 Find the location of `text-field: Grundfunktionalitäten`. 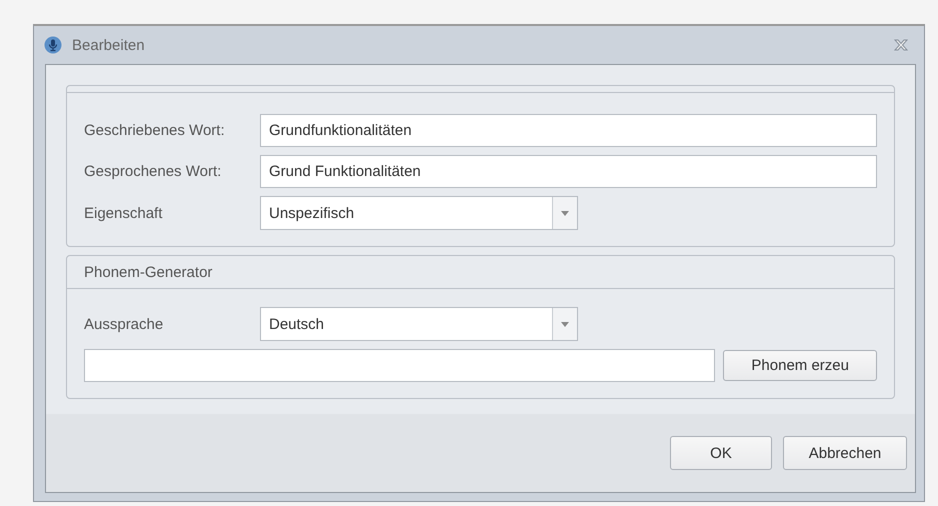

text-field: Grundfunktionalitäten is located at coordinates (568, 130).